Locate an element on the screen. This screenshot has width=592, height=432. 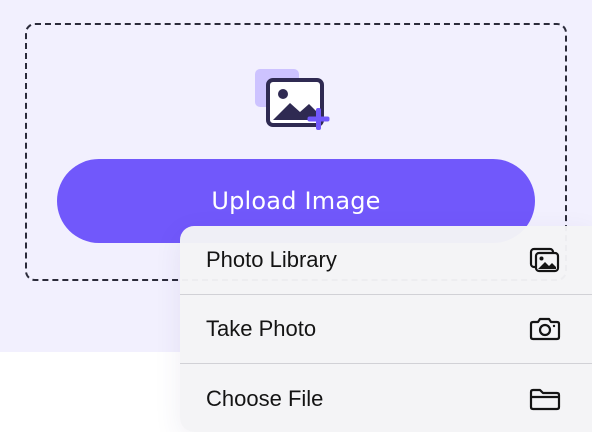
menu-item-photo-library: Photo Library is located at coordinates (386, 260).